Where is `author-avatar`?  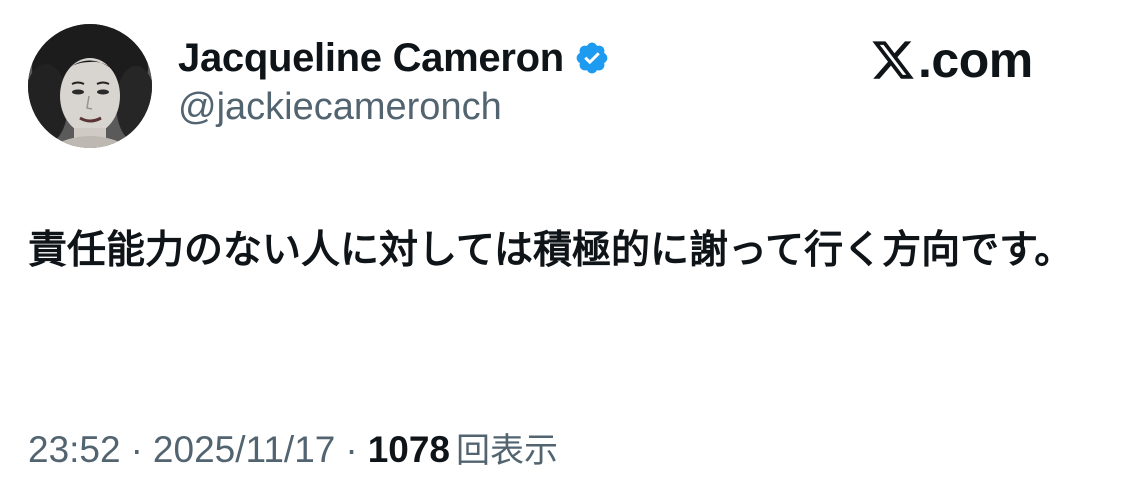 author-avatar is located at coordinates (90, 86).